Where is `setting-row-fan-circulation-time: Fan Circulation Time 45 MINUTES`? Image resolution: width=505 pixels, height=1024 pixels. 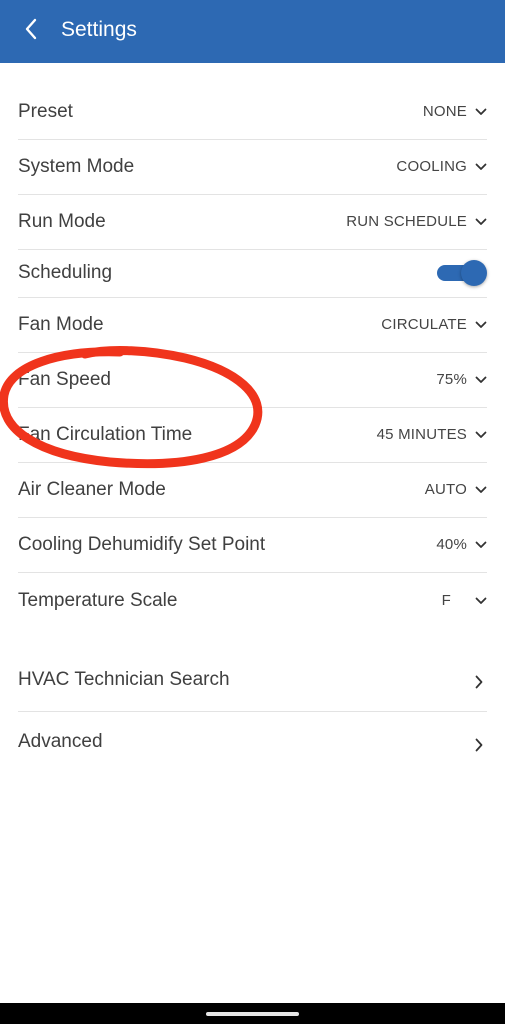 setting-row-fan-circulation-time: Fan Circulation Time 45 MINUTES is located at coordinates (252, 435).